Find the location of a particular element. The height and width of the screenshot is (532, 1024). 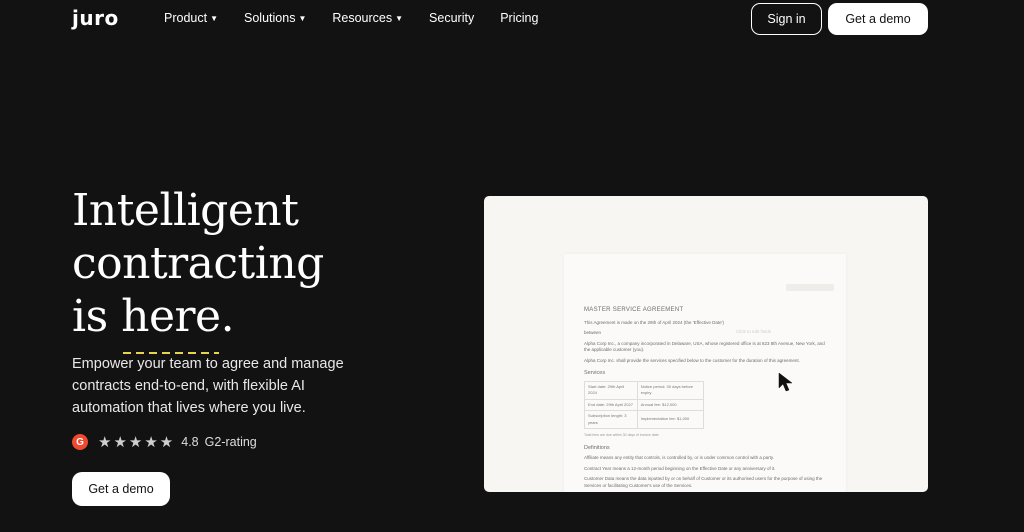

rating-label: G2-rating is located at coordinates (230, 442).